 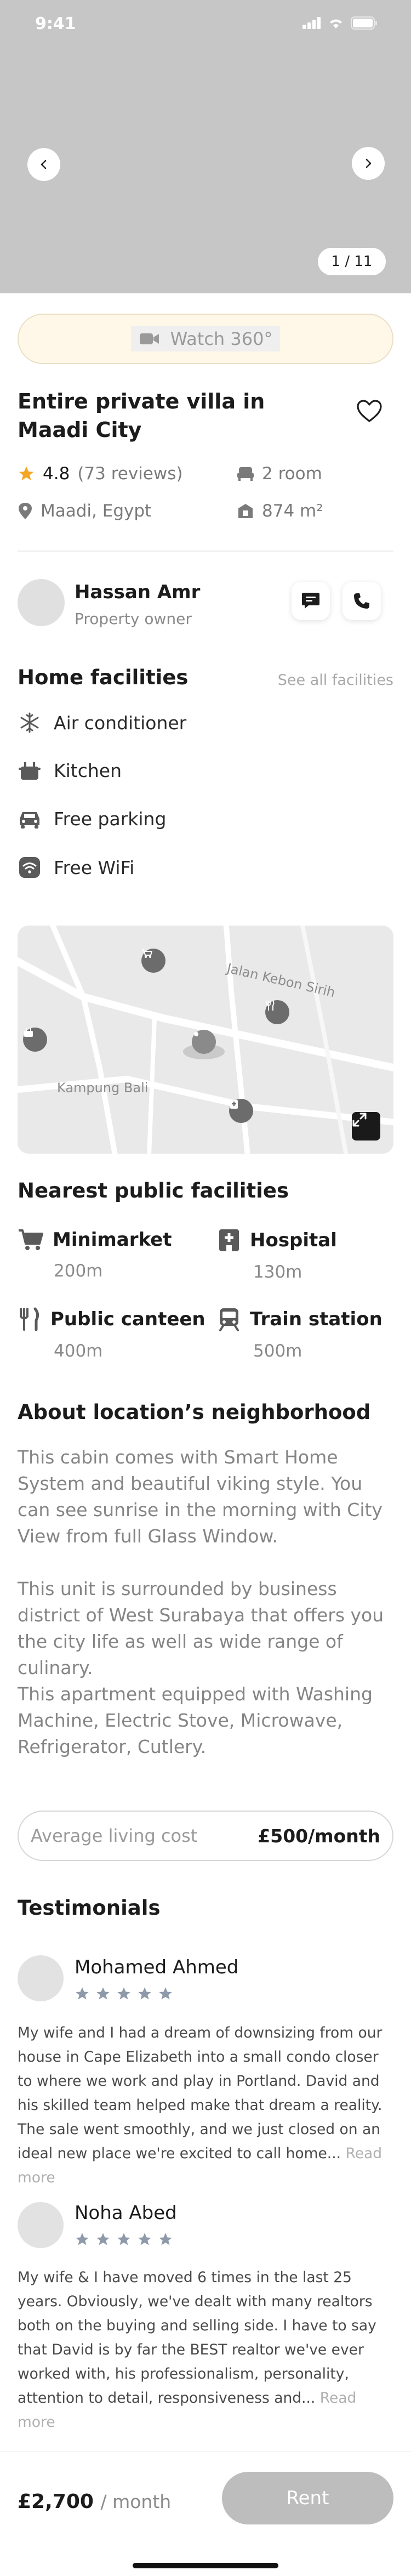 I want to click on map-poi-kitchen-icon, so click(x=35, y=1040).